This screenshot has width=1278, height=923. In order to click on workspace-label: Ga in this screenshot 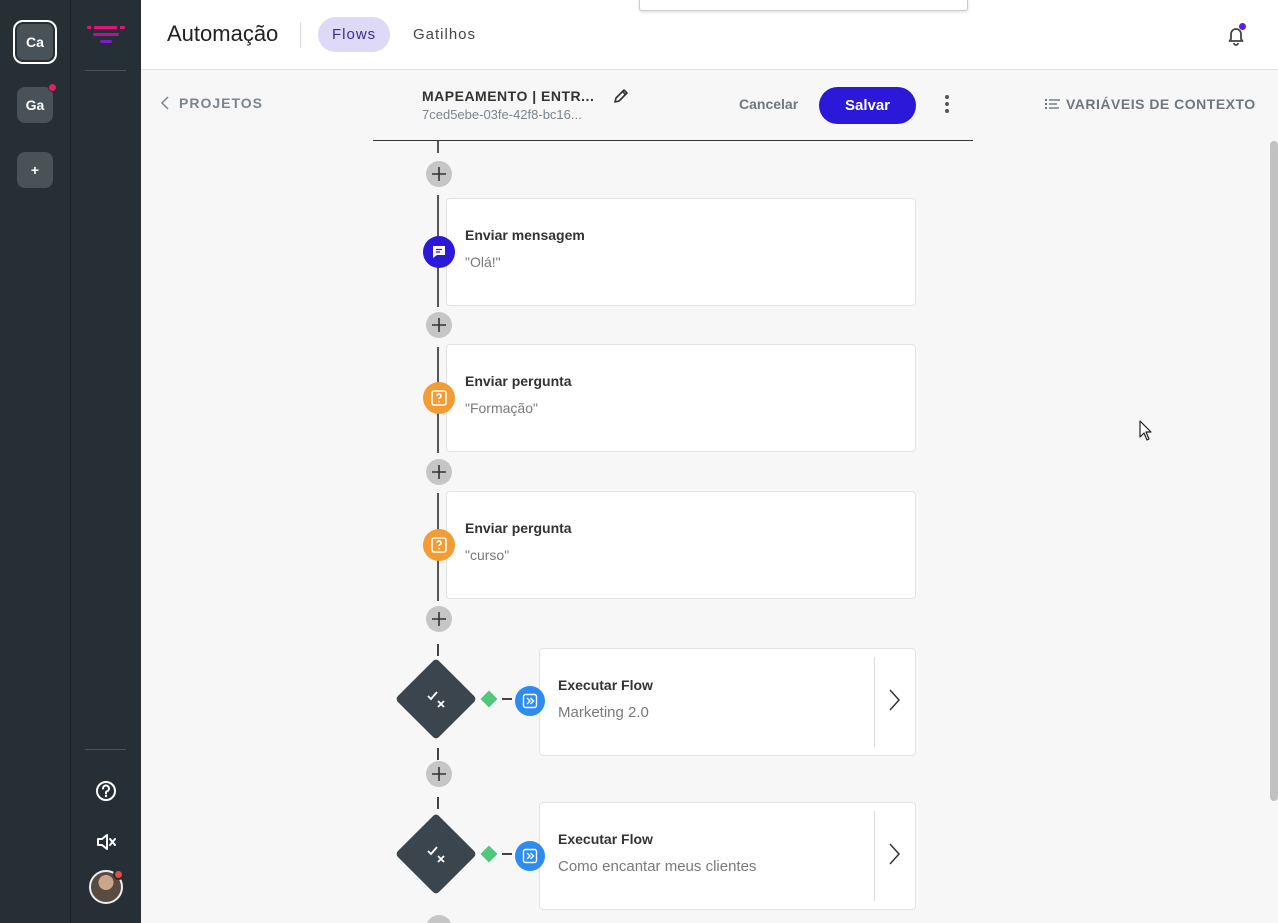, I will do `click(35, 105)`.